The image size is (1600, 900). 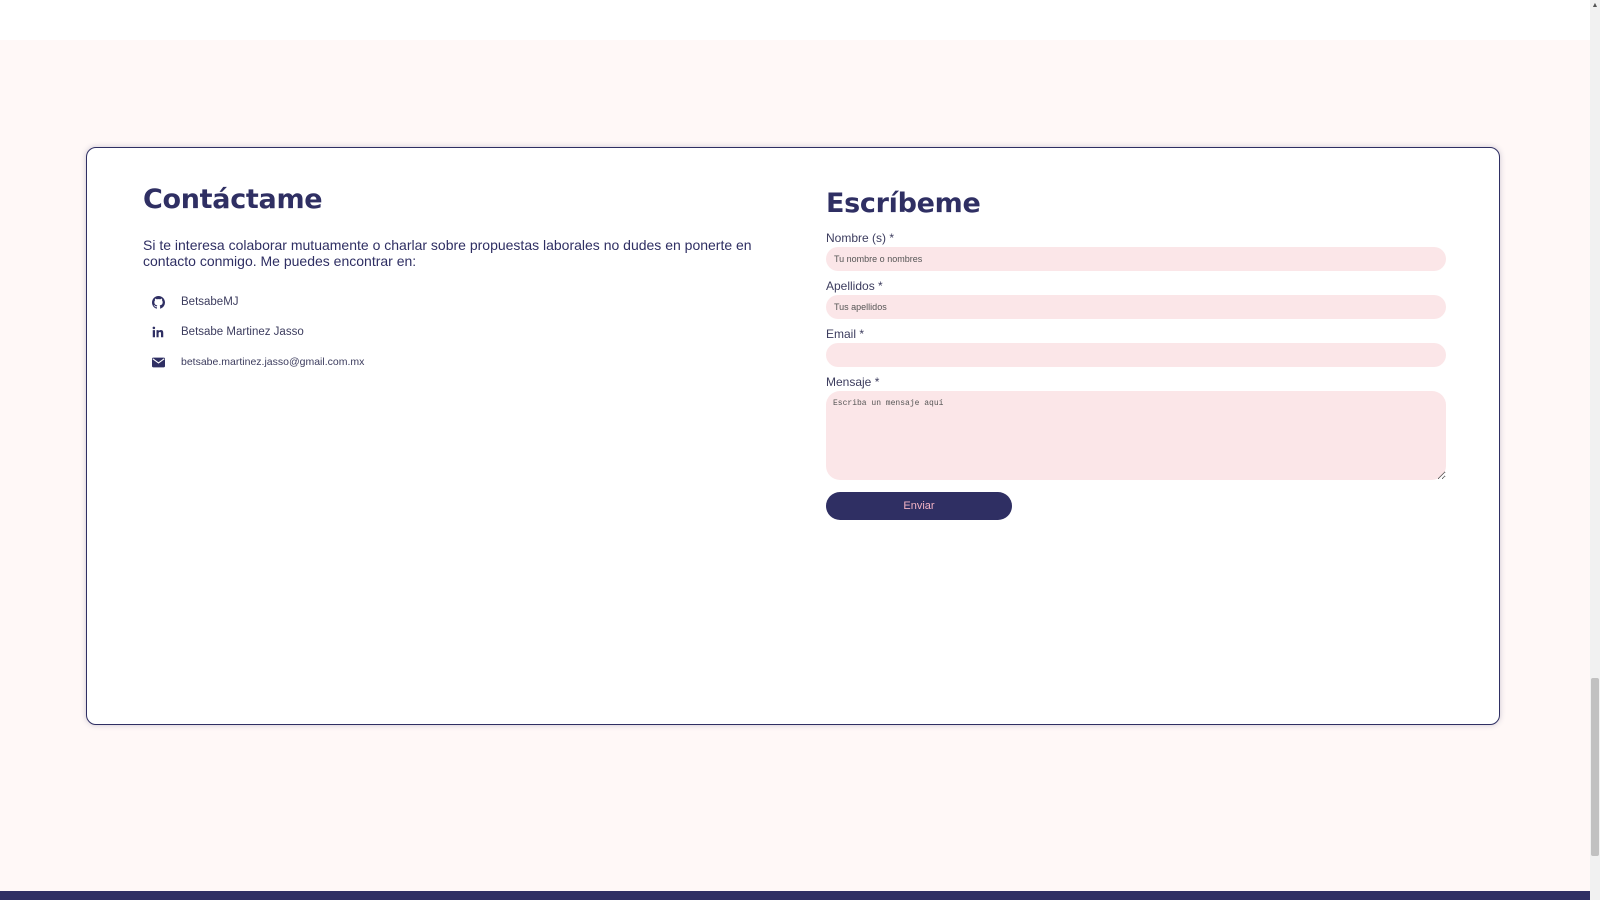 I want to click on email-label: Email *, so click(x=845, y=334).